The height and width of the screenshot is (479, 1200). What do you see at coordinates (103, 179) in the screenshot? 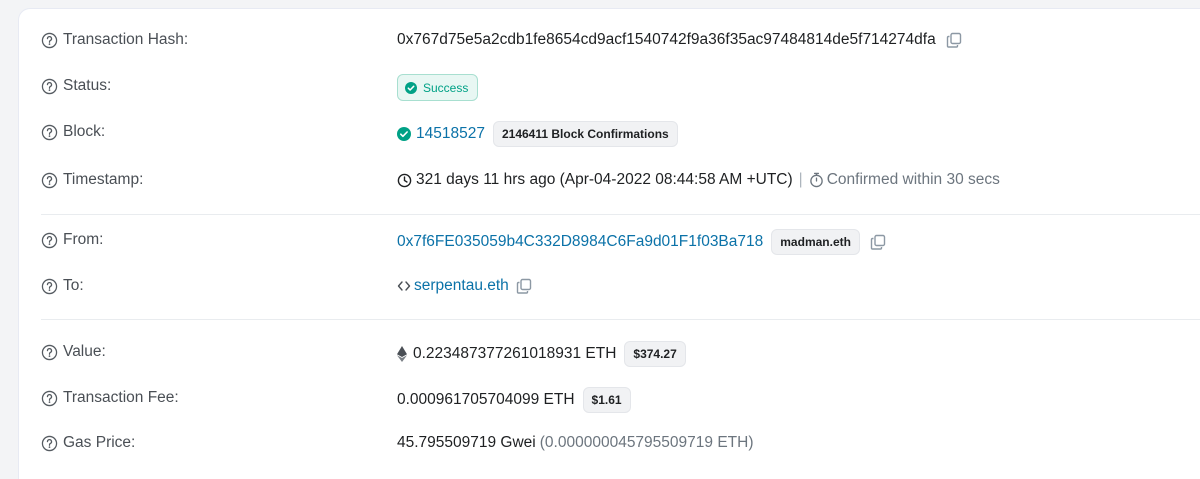
I see `timestamp-label: Timestamp:` at bounding box center [103, 179].